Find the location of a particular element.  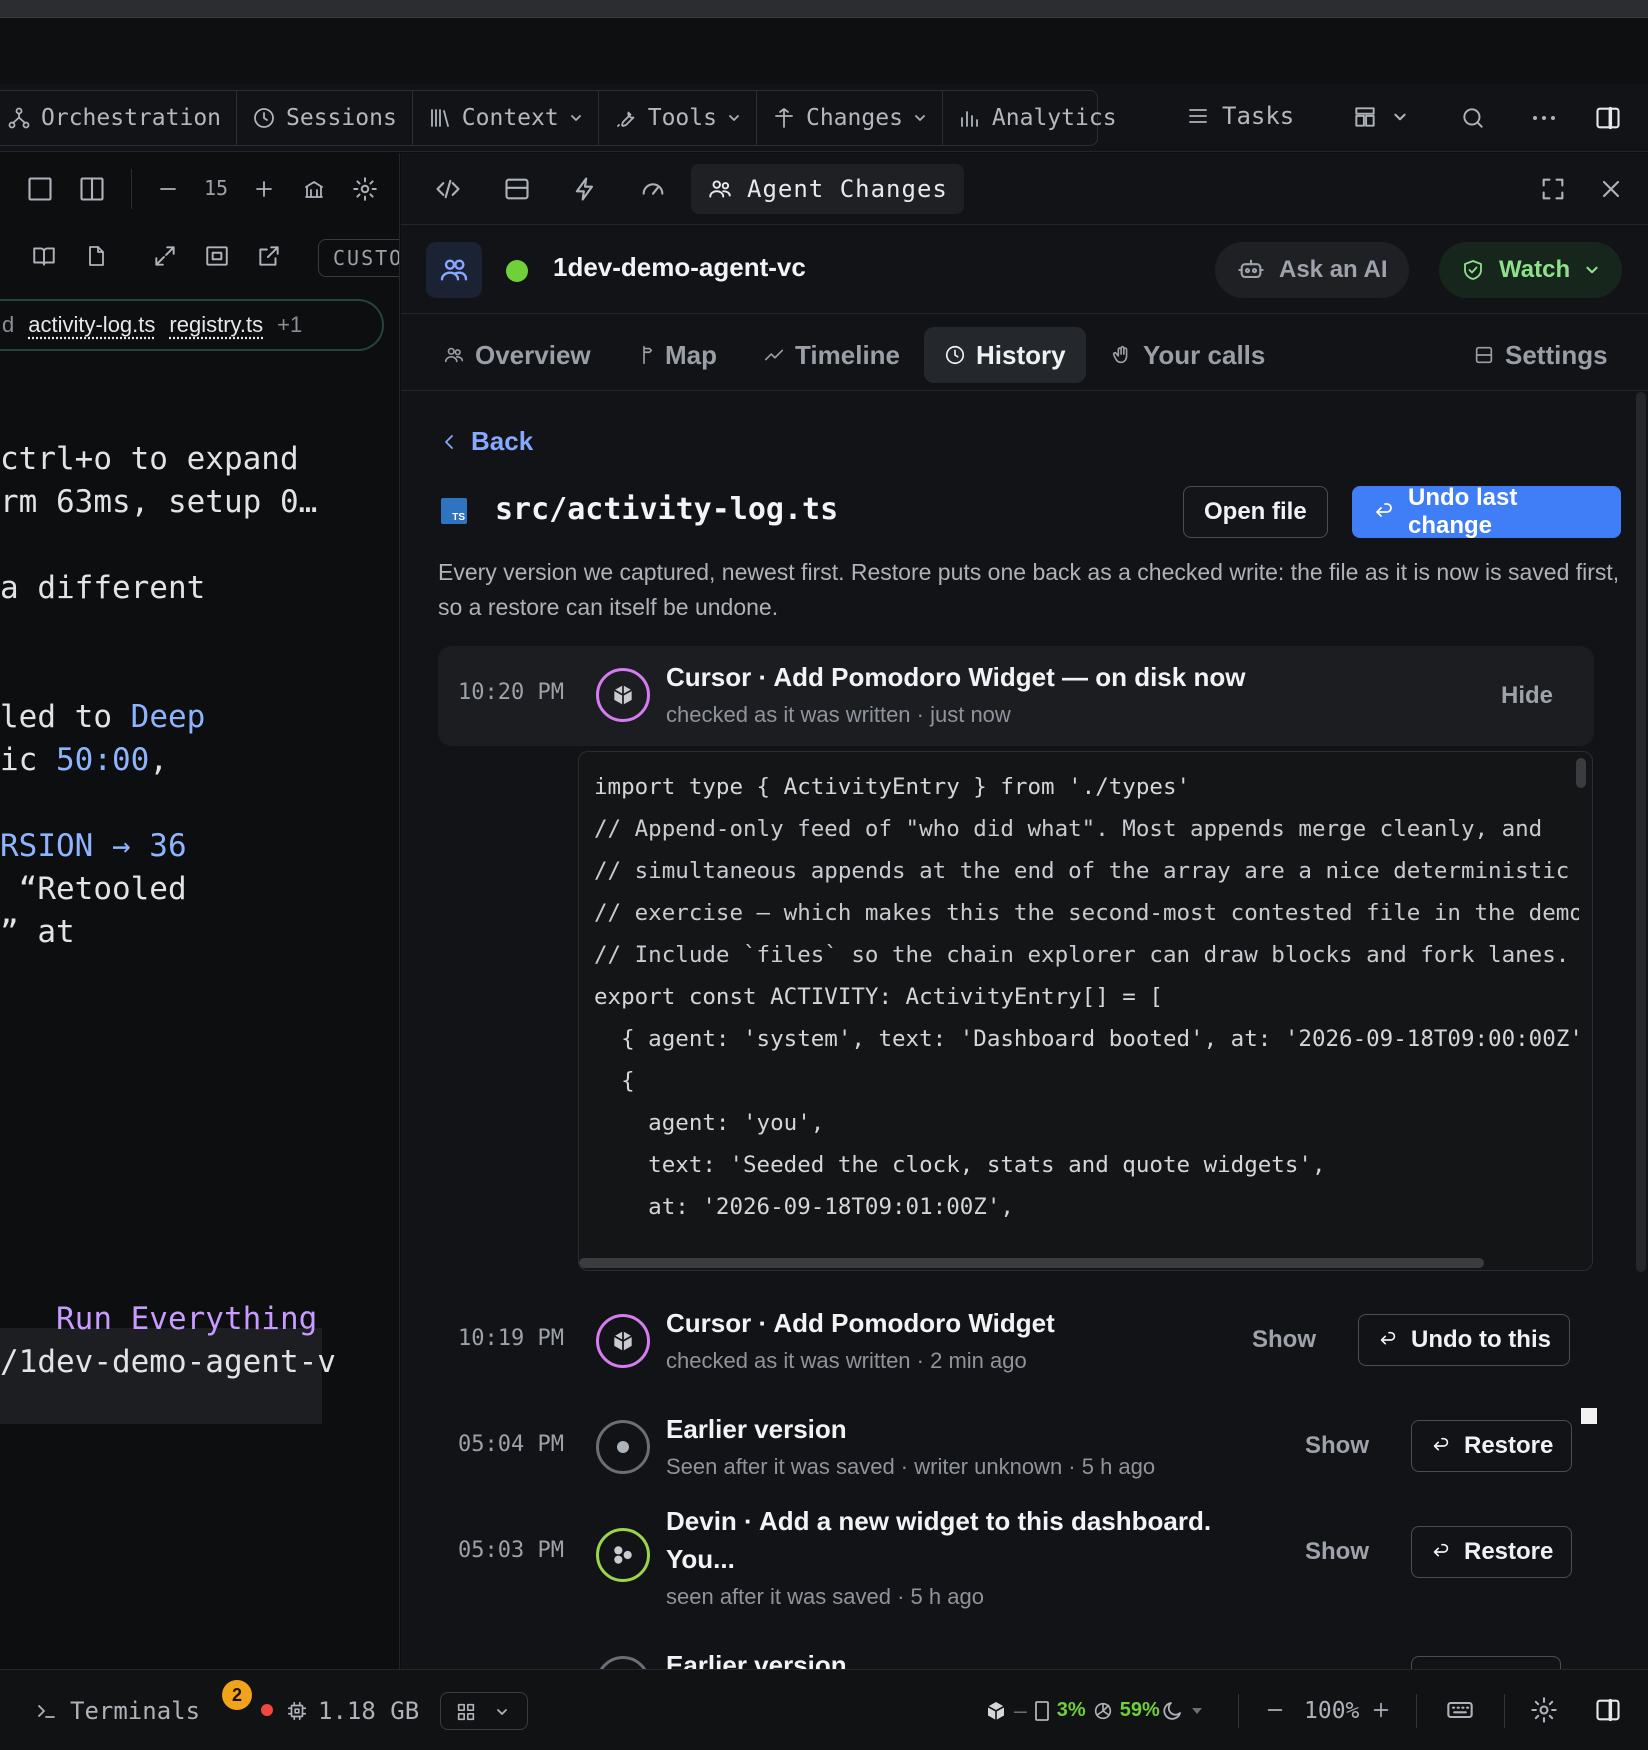

terminal-line: ic 50:00, is located at coordinates (84, 760).